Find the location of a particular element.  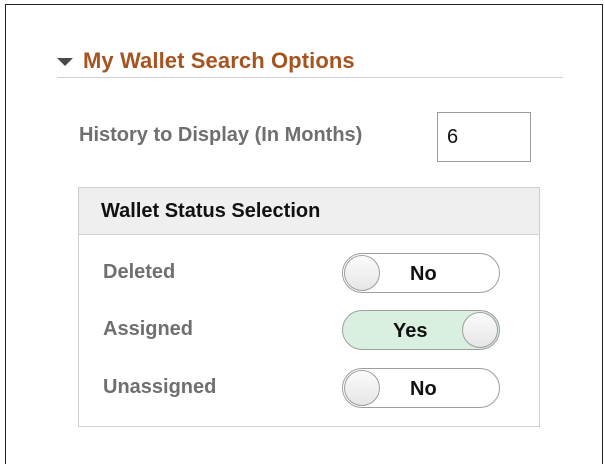

status-label-assigned: Assigned is located at coordinates (148, 329).